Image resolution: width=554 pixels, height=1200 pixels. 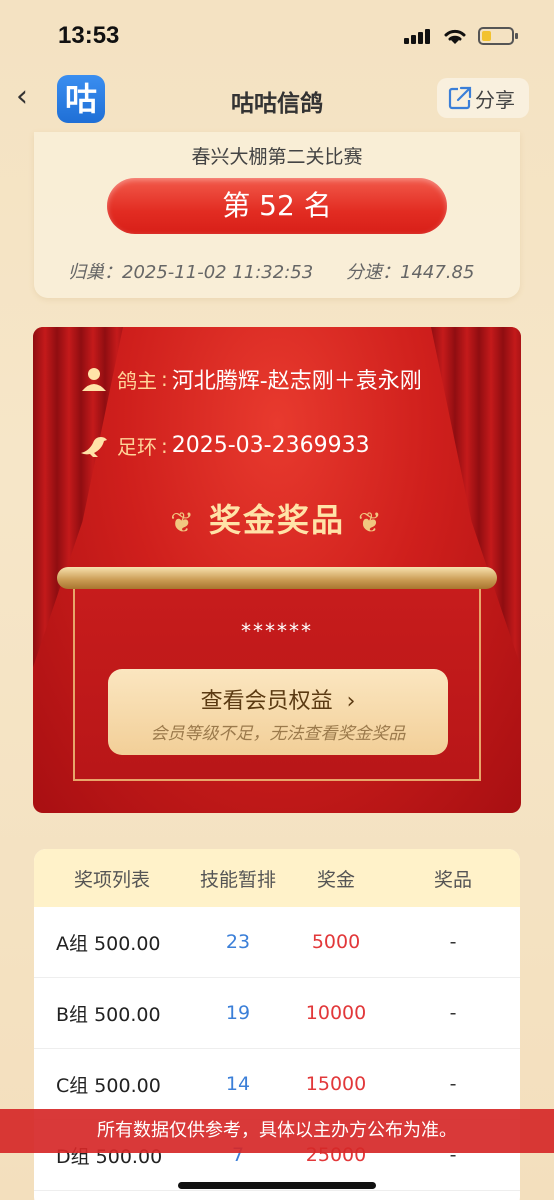 I want to click on rank-badge: 第 52 名, so click(x=277, y=206).